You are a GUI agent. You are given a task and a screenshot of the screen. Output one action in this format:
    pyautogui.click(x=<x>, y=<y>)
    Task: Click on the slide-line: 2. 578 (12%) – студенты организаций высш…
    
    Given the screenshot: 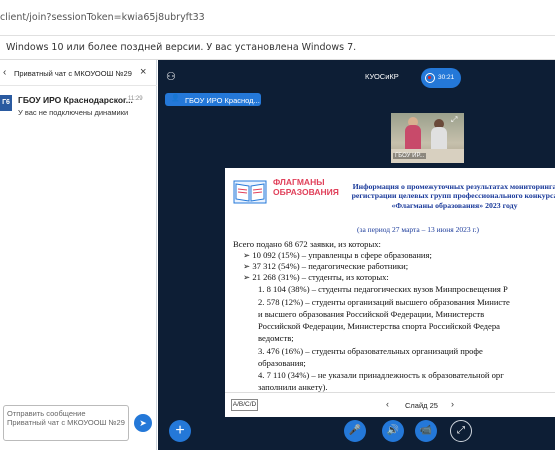 What is the action you would take?
    pyautogui.click(x=384, y=302)
    